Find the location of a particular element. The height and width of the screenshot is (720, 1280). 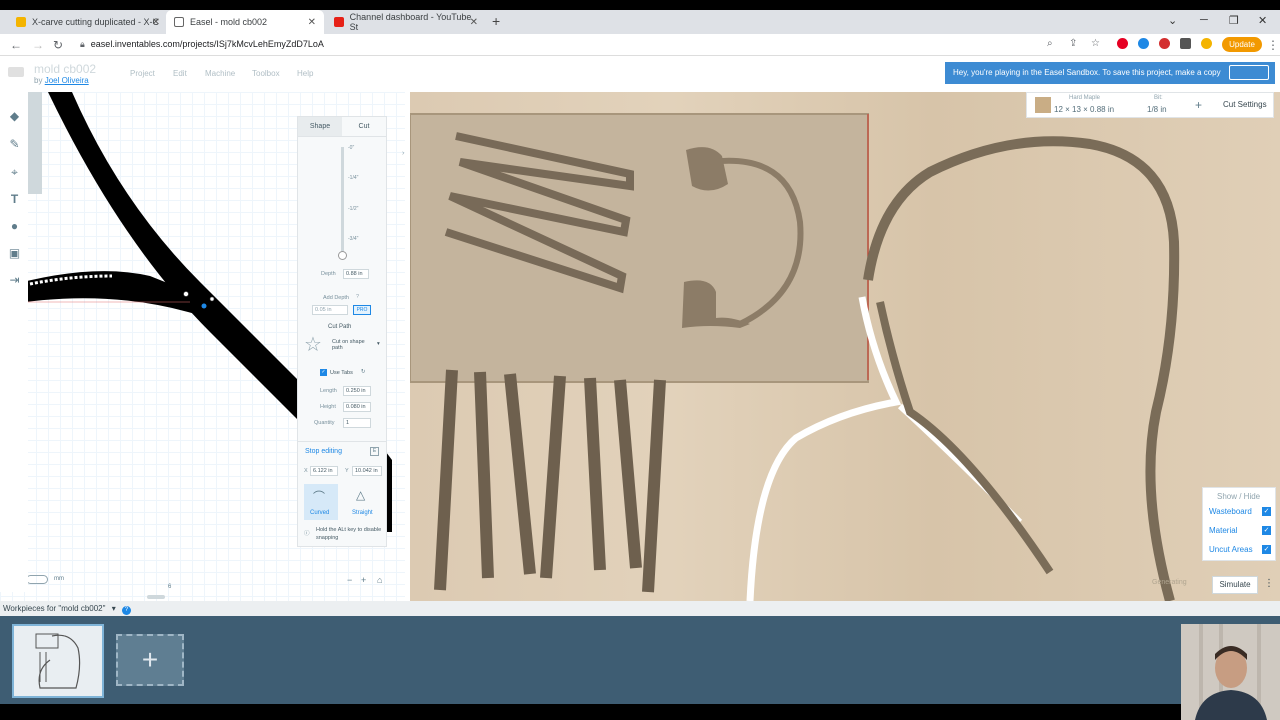

simulate-button: Simulate is located at coordinates (1235, 585).